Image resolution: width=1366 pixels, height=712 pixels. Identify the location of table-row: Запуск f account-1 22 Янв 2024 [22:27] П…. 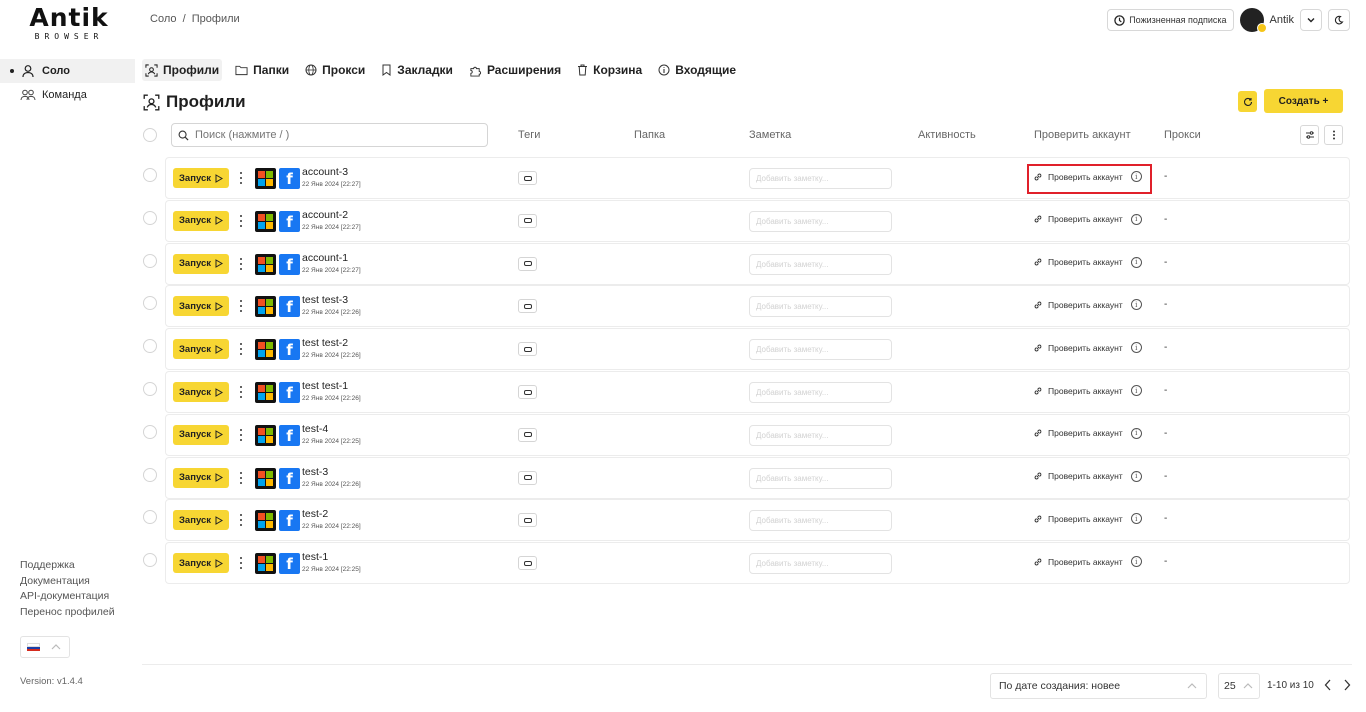
(757, 263).